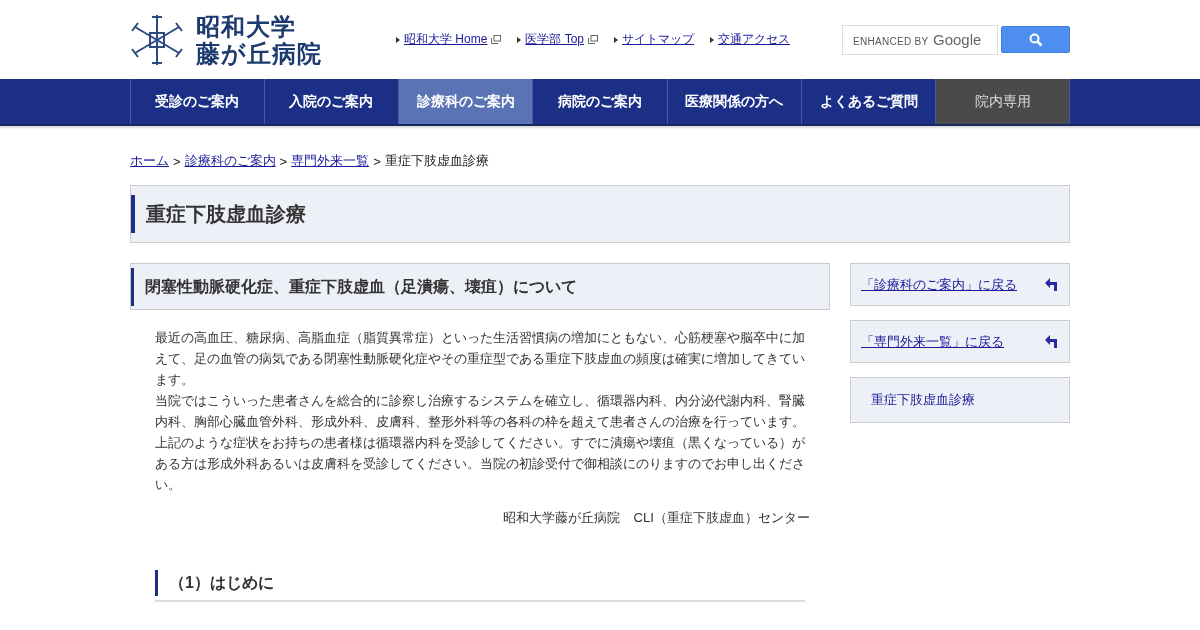  I want to click on search-icon, so click(1035, 39).